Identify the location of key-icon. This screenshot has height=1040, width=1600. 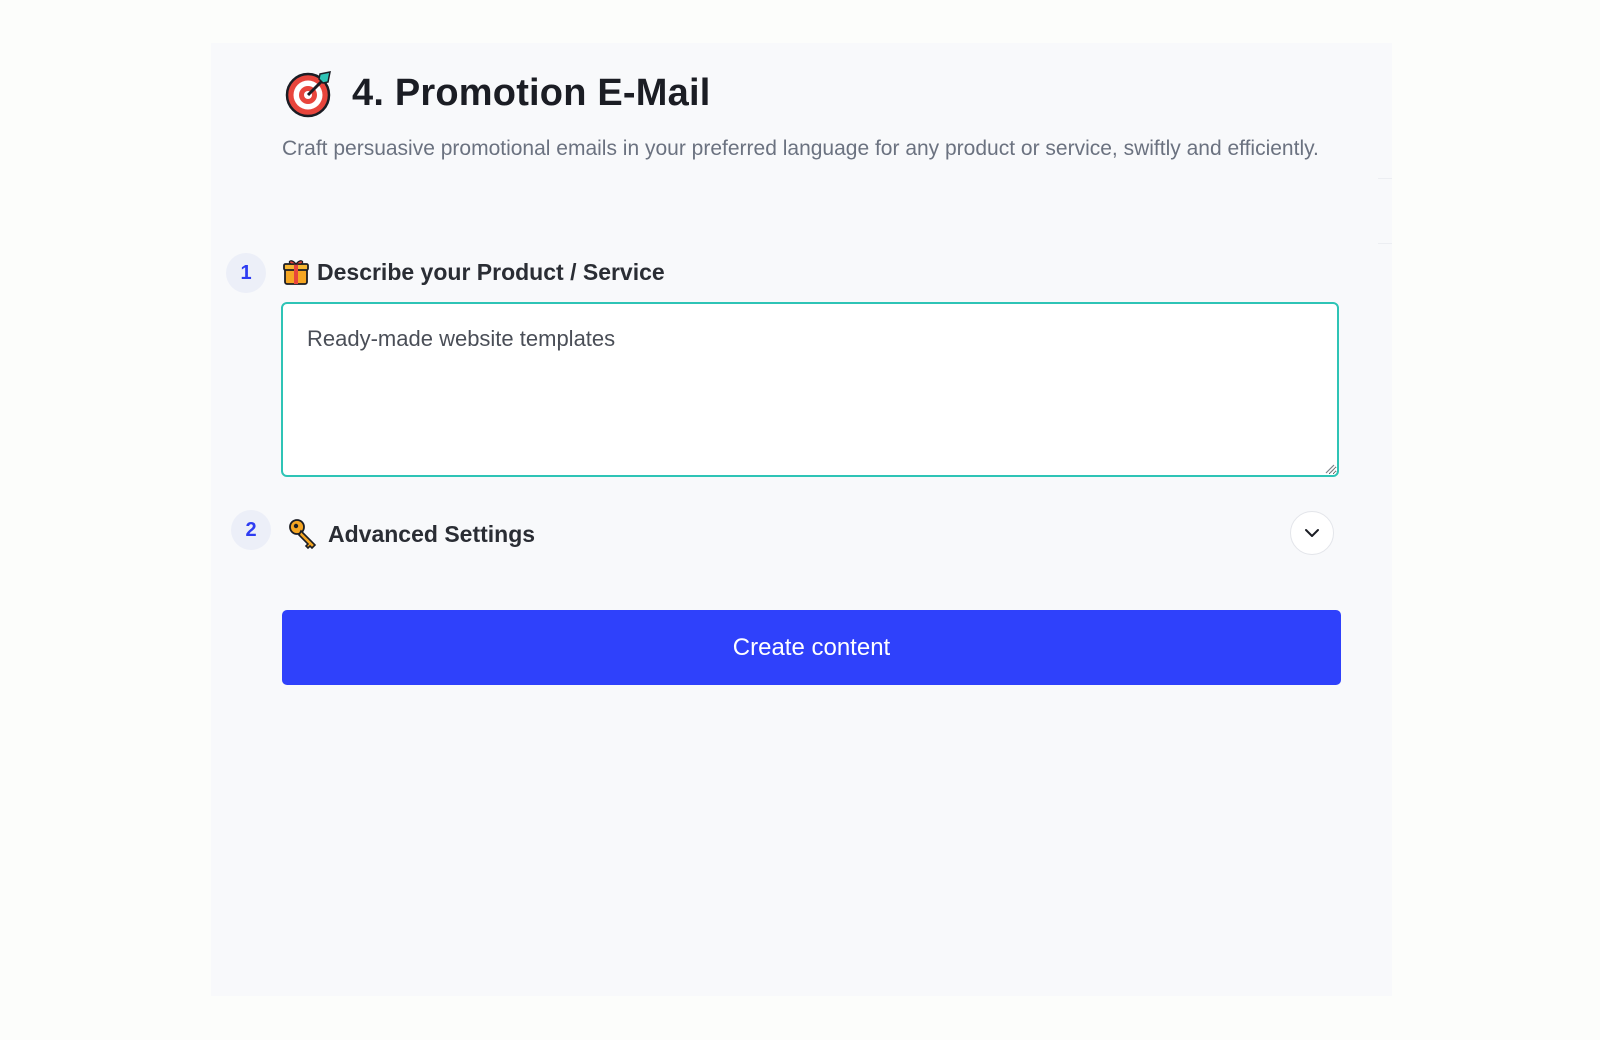
(303, 534).